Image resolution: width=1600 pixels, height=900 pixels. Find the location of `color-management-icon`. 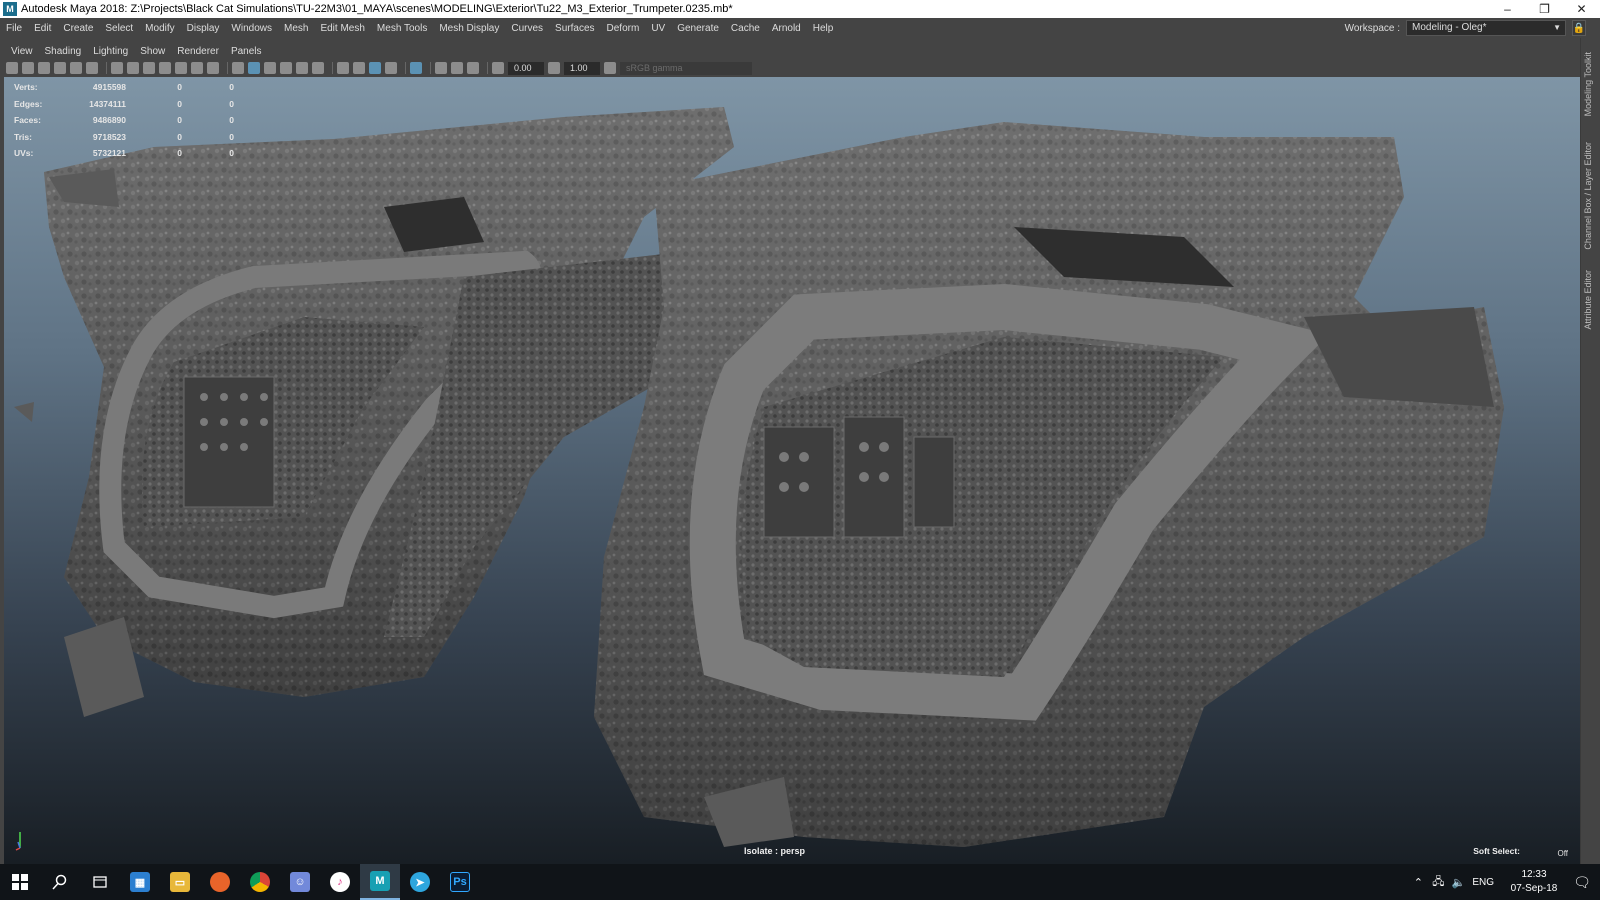

color-management-icon is located at coordinates (610, 68).